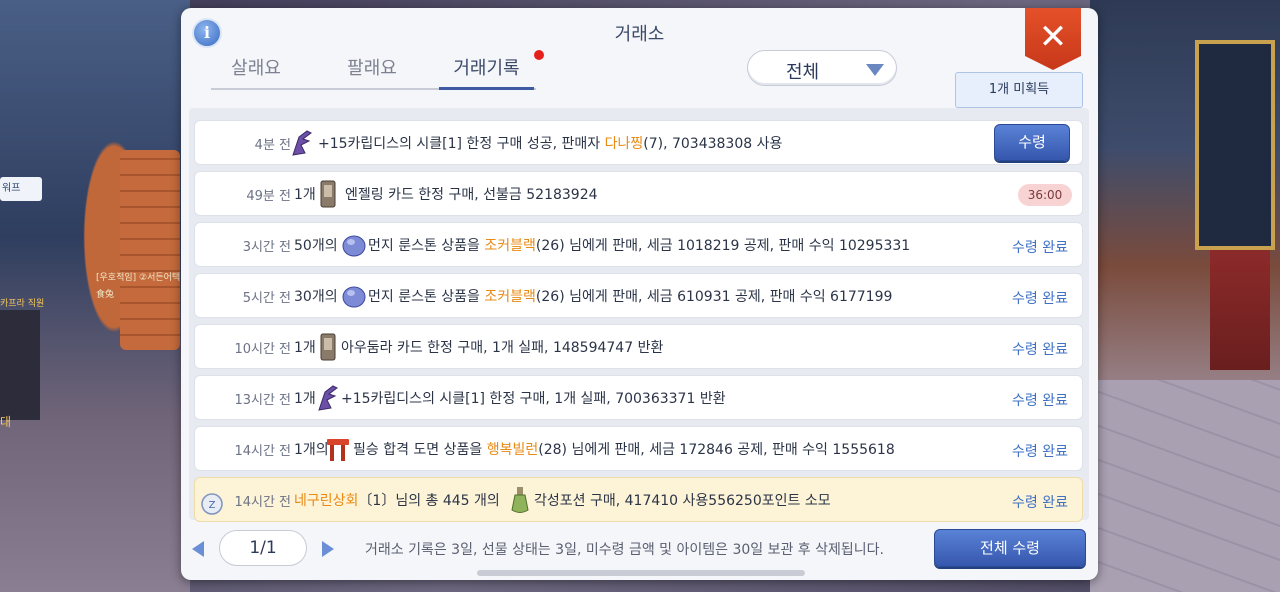 This screenshot has width=1280, height=592. Describe the element at coordinates (338, 450) in the screenshot. I see `blueprint-icon` at that location.